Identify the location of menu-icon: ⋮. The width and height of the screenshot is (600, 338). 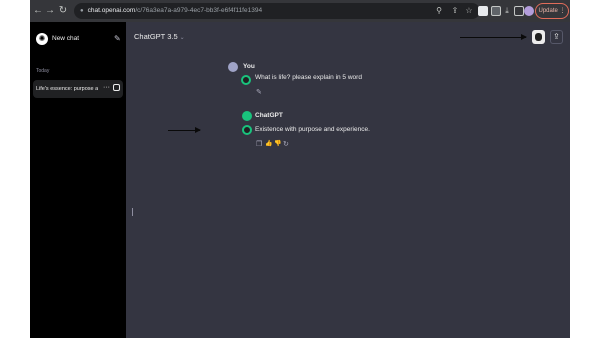
(562, 11).